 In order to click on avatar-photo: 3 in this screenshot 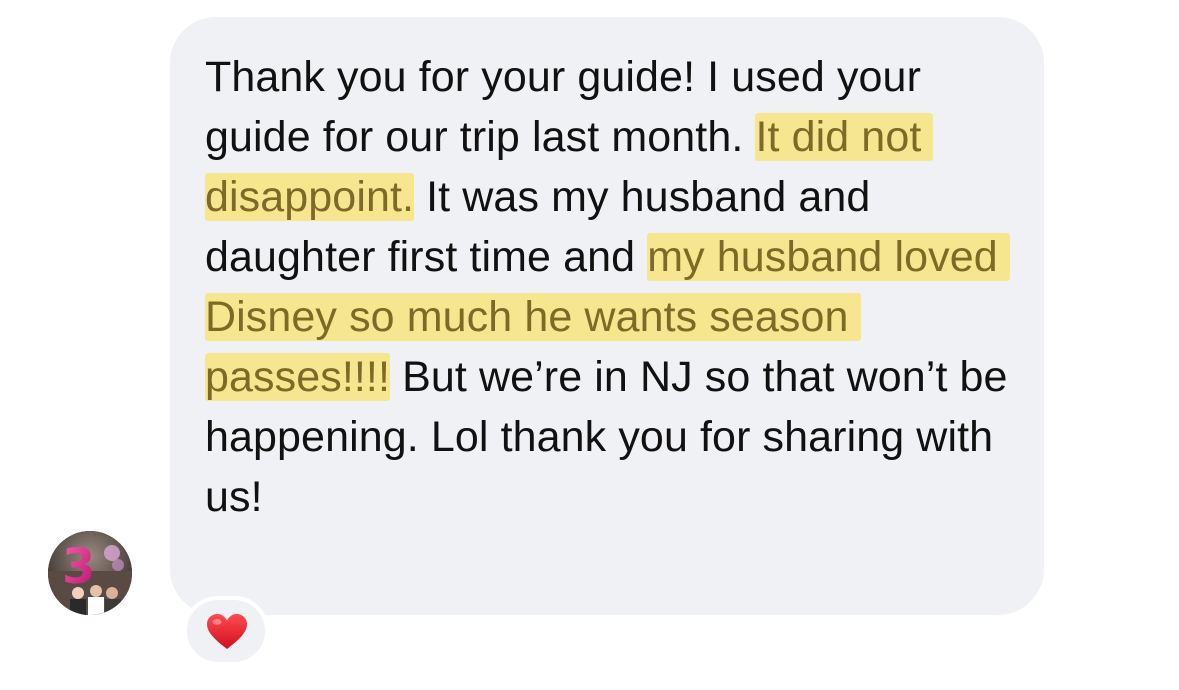, I will do `click(90, 573)`.